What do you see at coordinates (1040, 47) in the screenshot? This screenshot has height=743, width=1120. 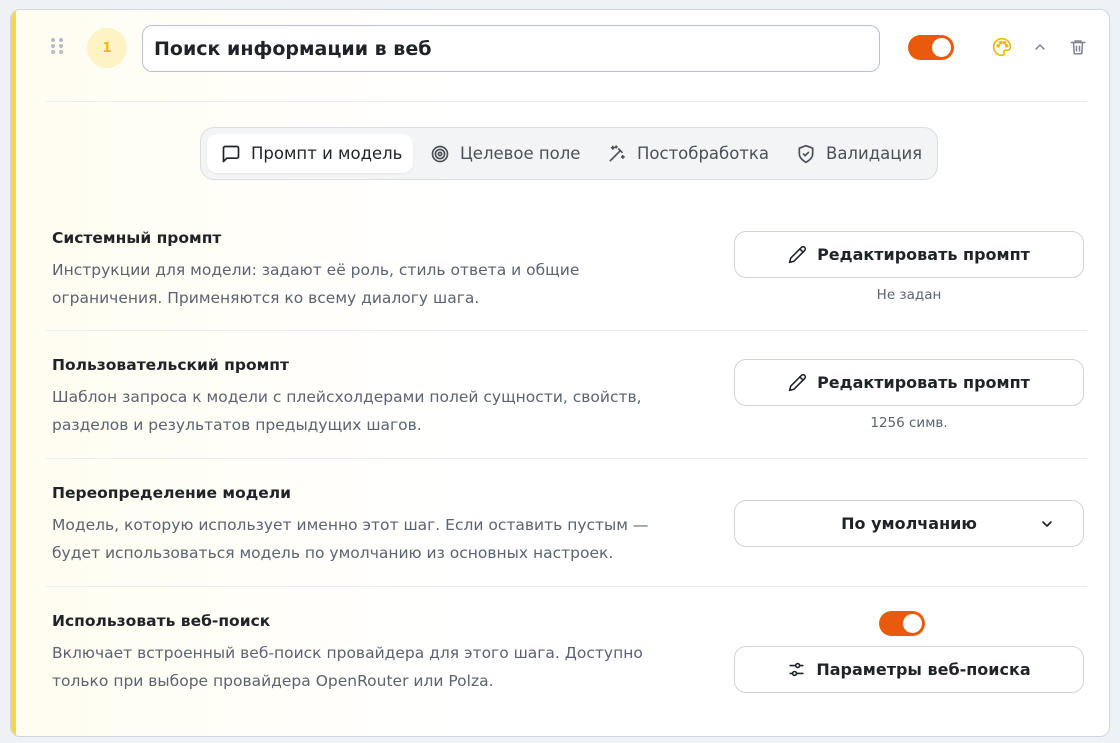 I see `collapse-chevron-up-icon` at bounding box center [1040, 47].